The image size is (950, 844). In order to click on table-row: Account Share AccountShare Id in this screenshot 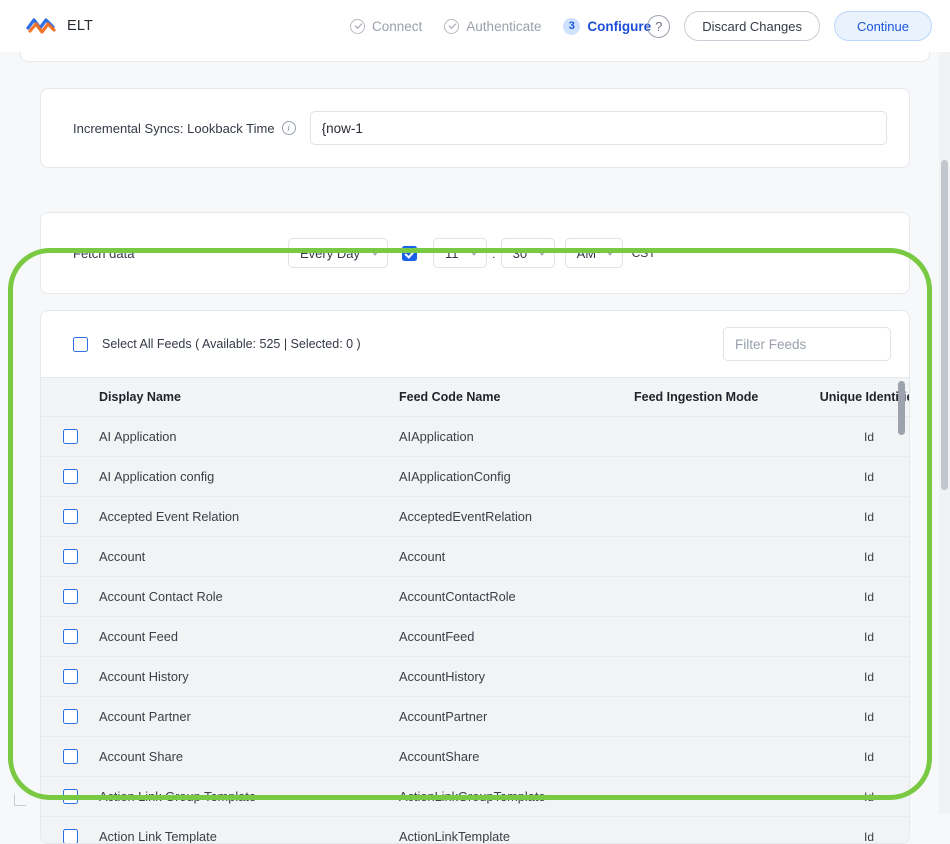, I will do `click(475, 757)`.